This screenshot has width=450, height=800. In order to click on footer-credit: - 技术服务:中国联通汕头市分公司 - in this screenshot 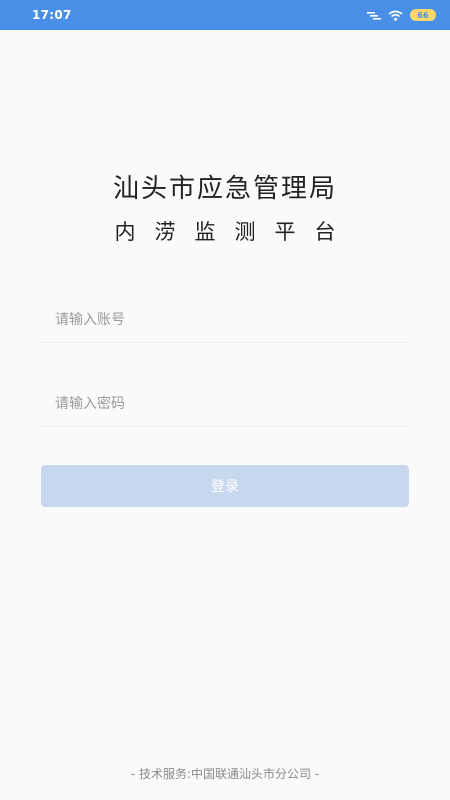, I will do `click(225, 774)`.